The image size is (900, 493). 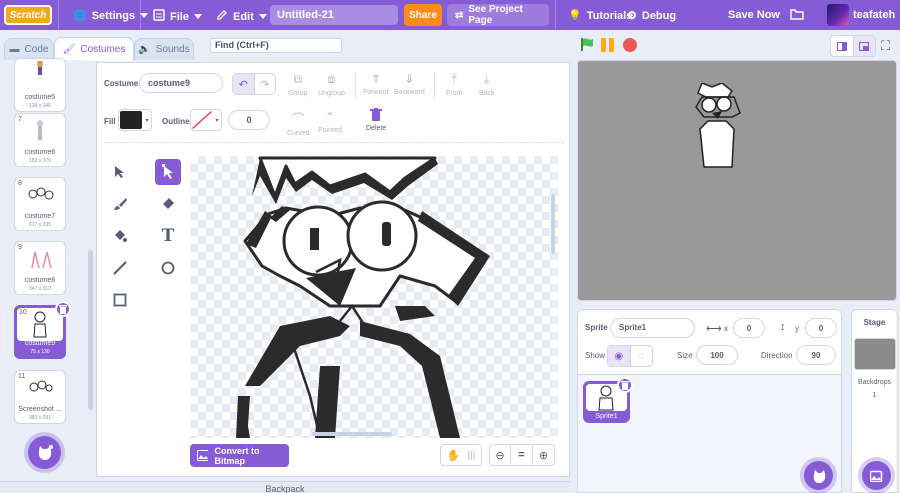 What do you see at coordinates (285, 487) in the screenshot?
I see `backpack-bar: Backpack` at bounding box center [285, 487].